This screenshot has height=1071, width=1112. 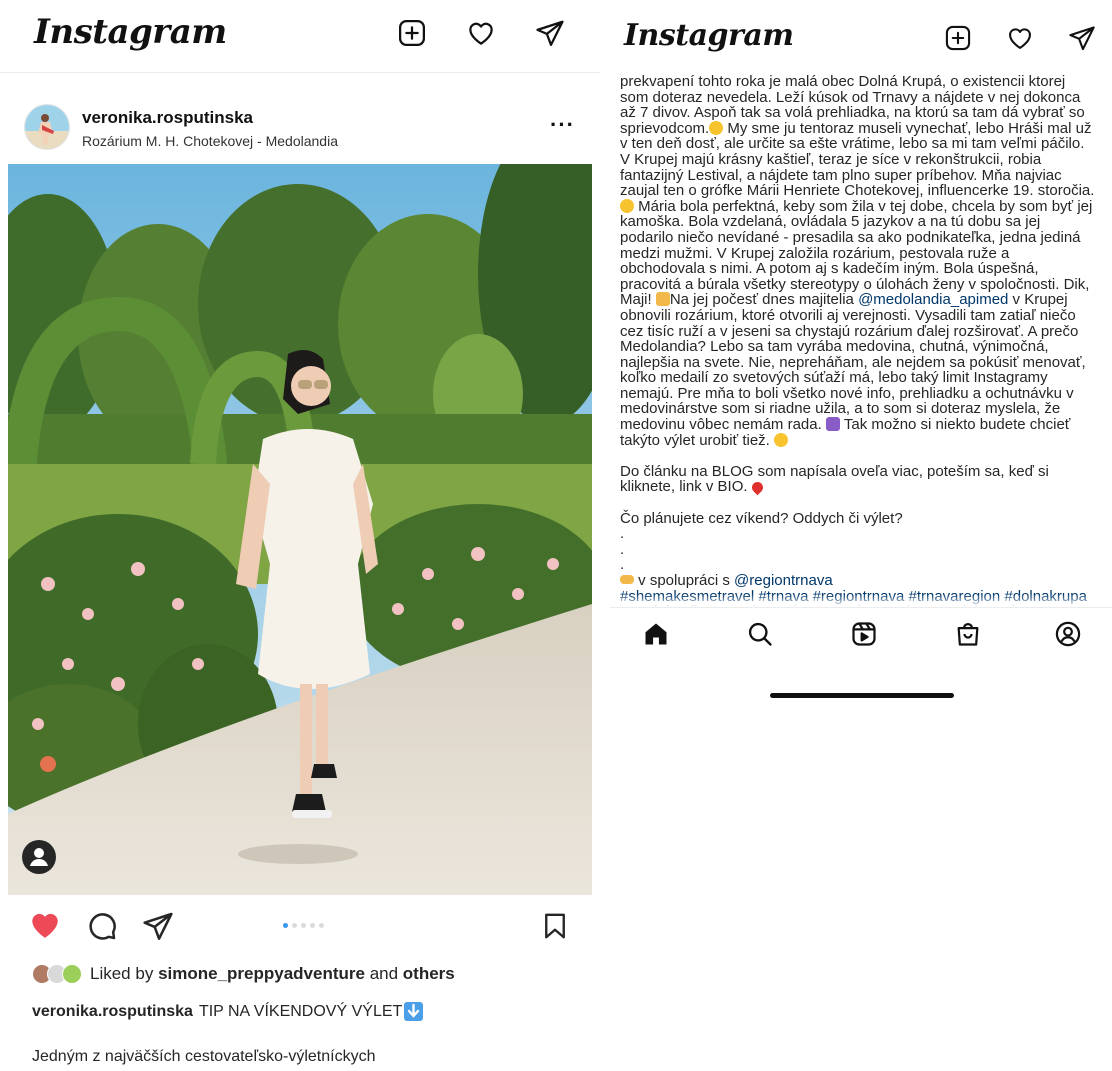 What do you see at coordinates (783, 580) in the screenshot?
I see `mention-regiontrnava: @regiontrnava` at bounding box center [783, 580].